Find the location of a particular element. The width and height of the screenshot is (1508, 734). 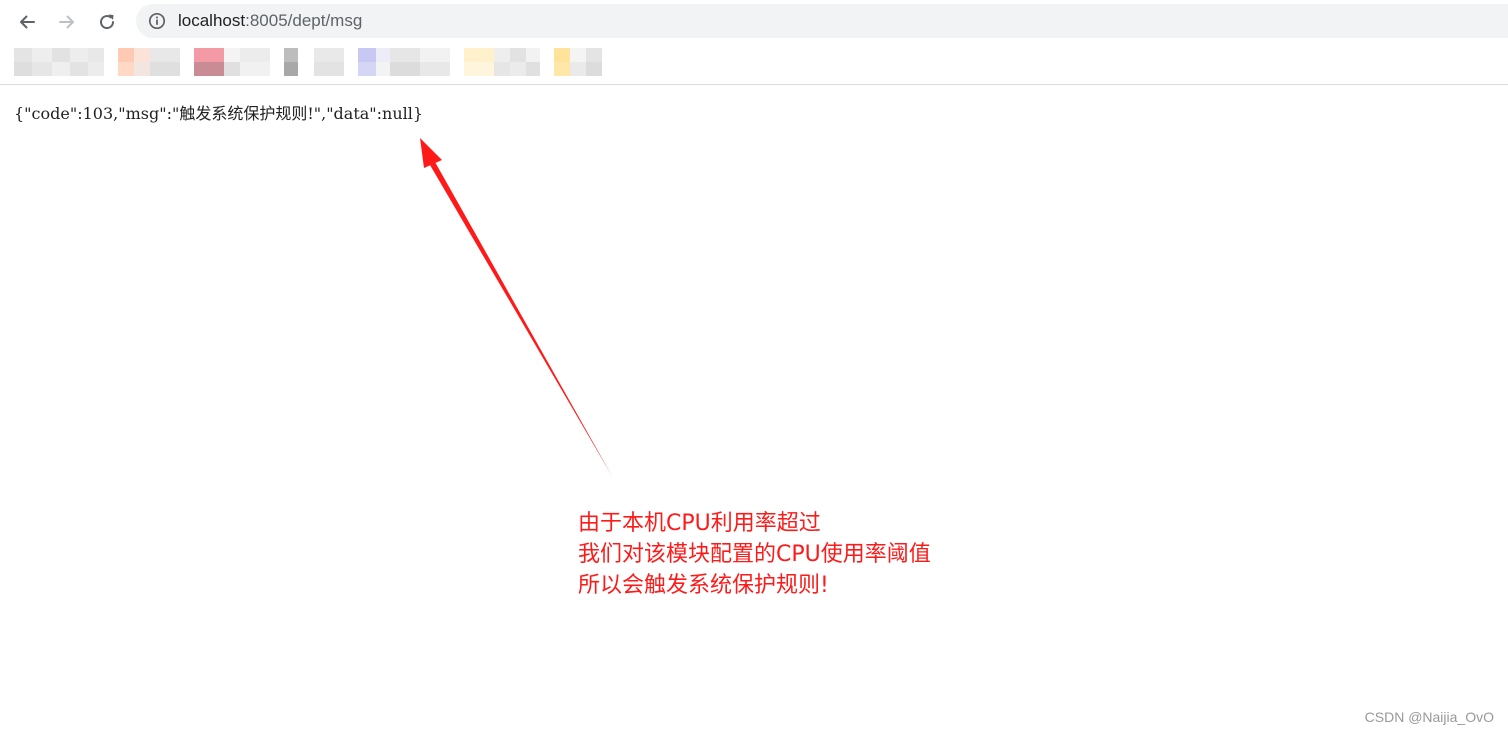

watermark: CSDN @Naijia_OvO is located at coordinates (1429, 717).